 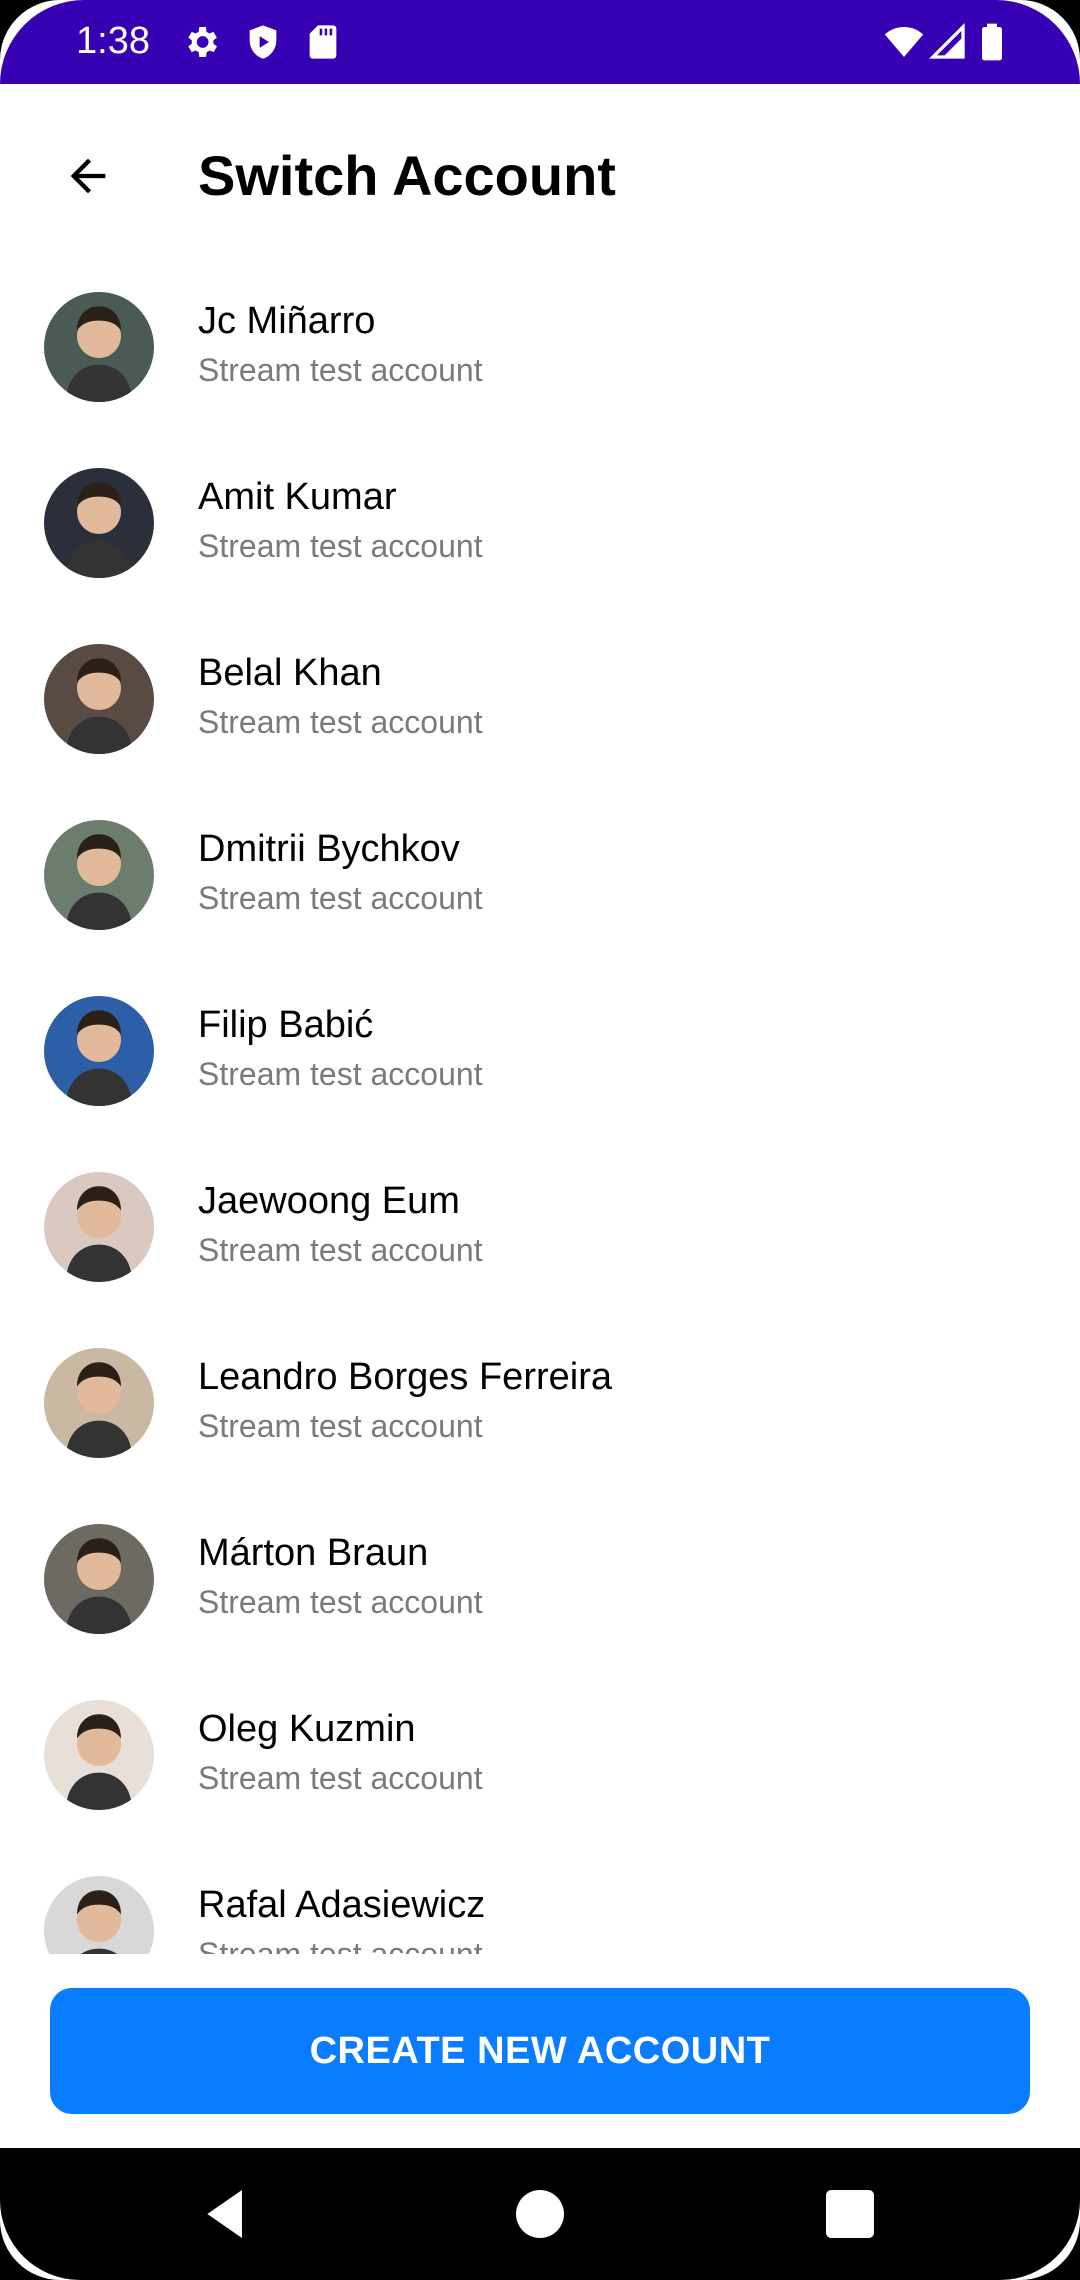 I want to click on create-new-account-button: CREATE NEW ACCOUNT, so click(x=540, y=2051).